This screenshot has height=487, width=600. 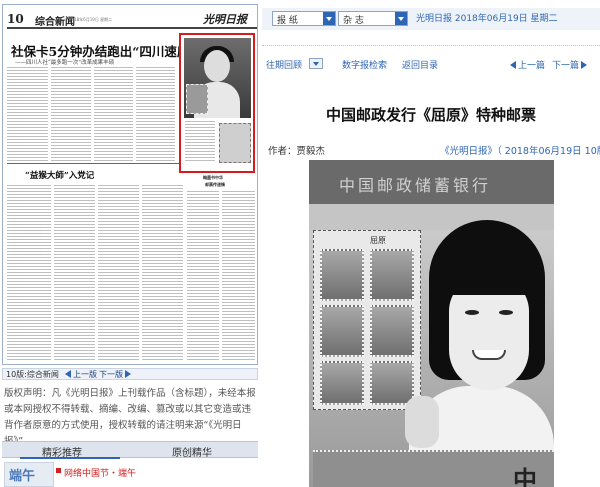 I want to click on page-navigation: 10版:综合新闻 上一版 下一版, so click(x=130, y=374).